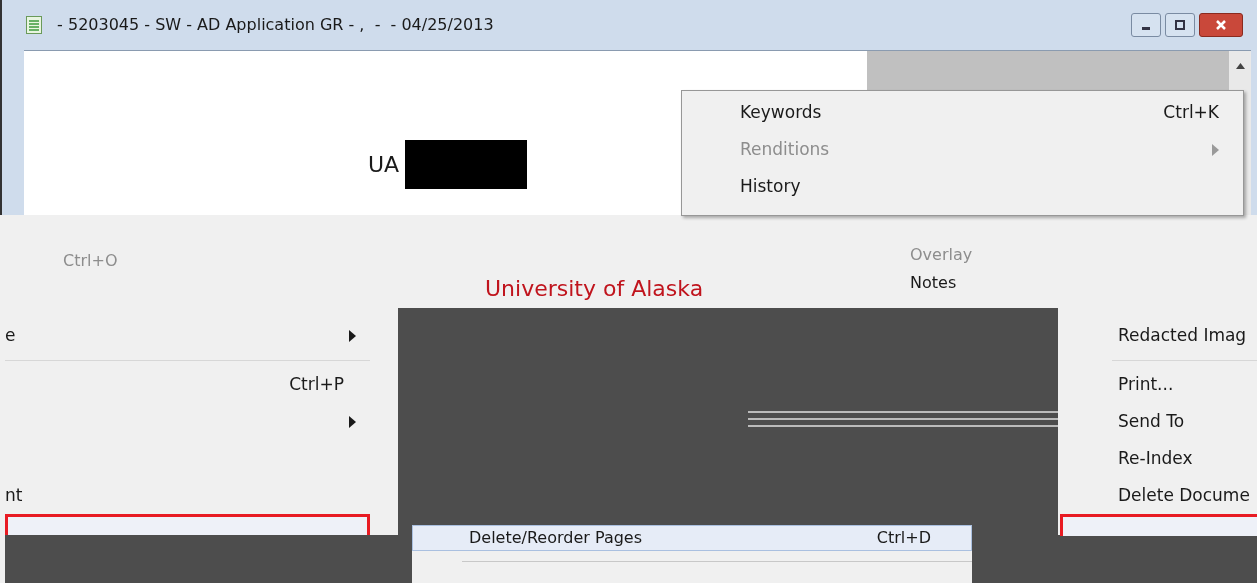 This screenshot has width=1257, height=583. I want to click on window-title: - 5203045 - SW - AD Application GR - , - - 04/25/2013, so click(275, 25).